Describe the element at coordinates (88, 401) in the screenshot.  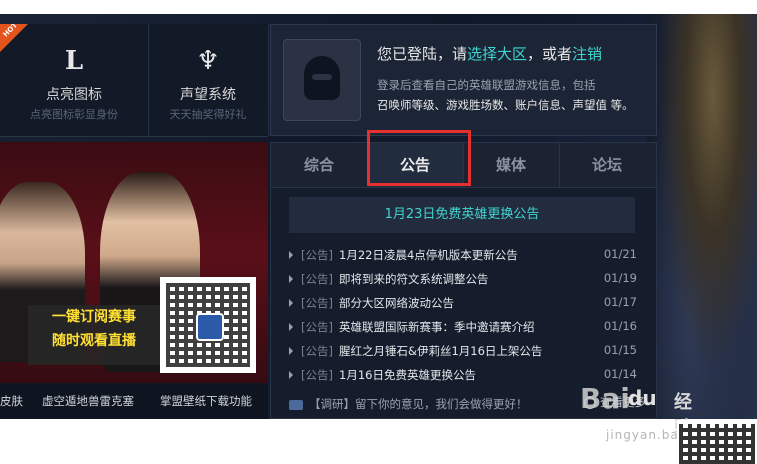
I see `banner-link: 虚空遁地兽雷克塞` at that location.